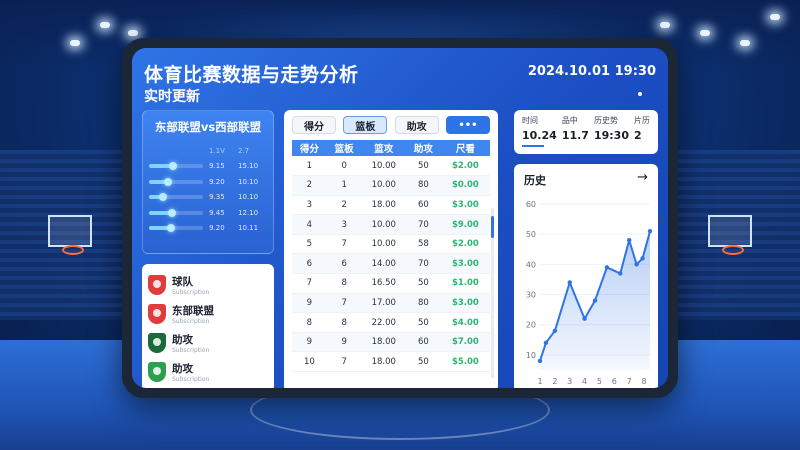  I want to click on table-cell: $1.00, so click(465, 283).